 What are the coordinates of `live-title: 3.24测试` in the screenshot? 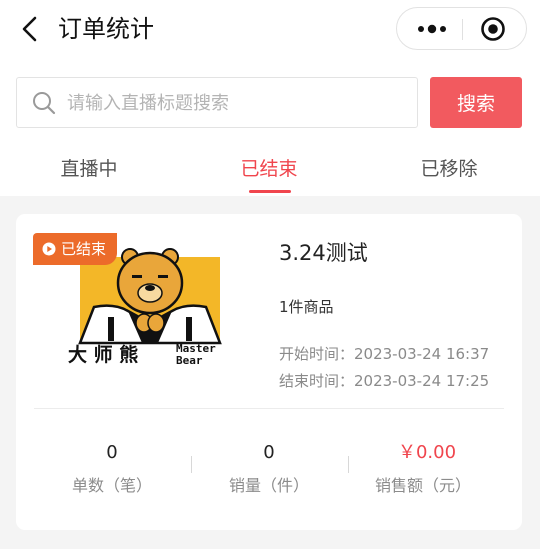 It's located at (323, 253).